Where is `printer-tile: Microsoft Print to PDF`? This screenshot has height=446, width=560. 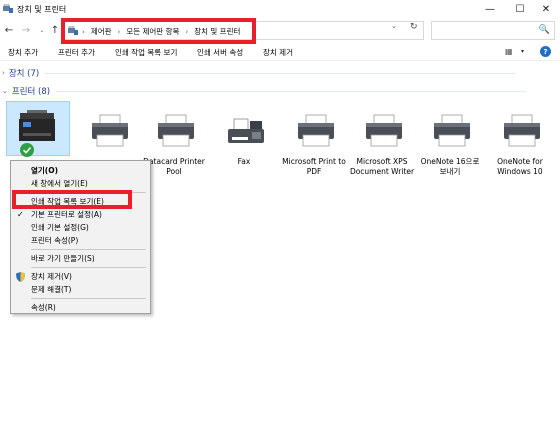 printer-tile: Microsoft Print to PDF is located at coordinates (314, 151).